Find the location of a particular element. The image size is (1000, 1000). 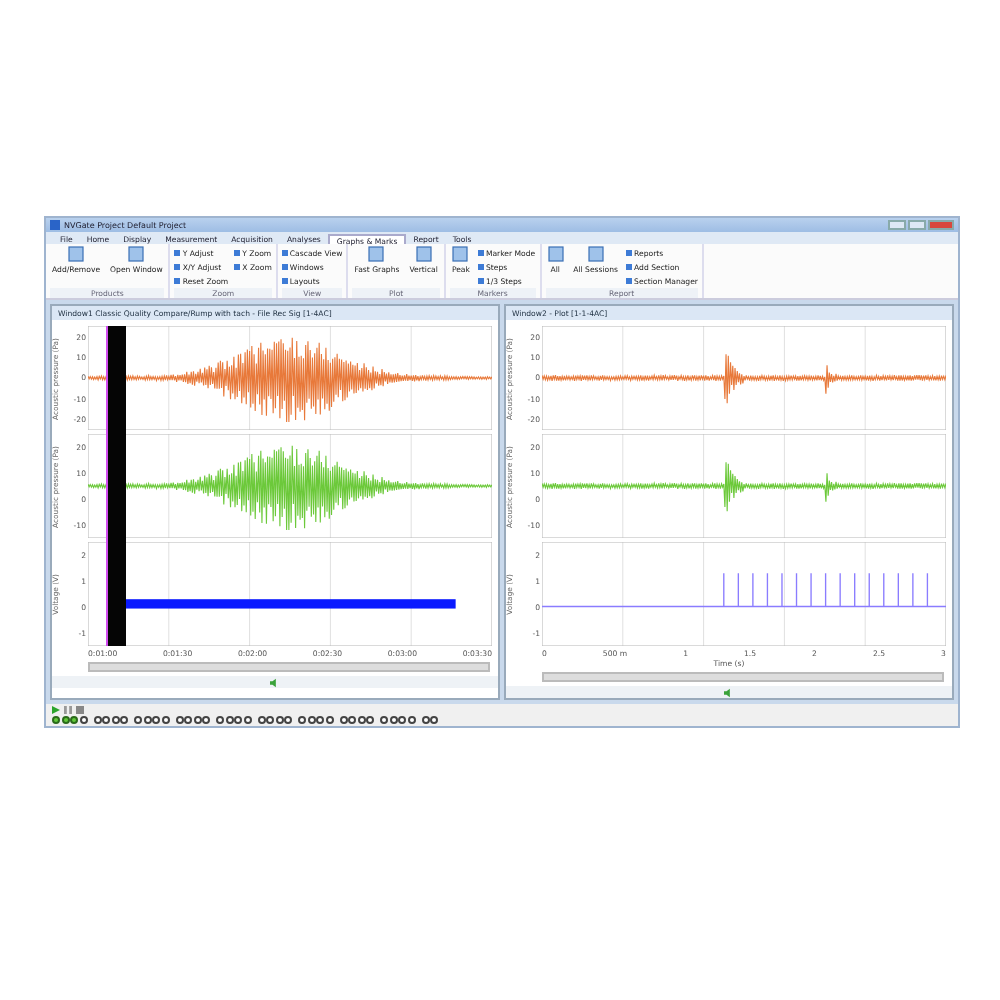

cursor-band is located at coordinates (116, 486).